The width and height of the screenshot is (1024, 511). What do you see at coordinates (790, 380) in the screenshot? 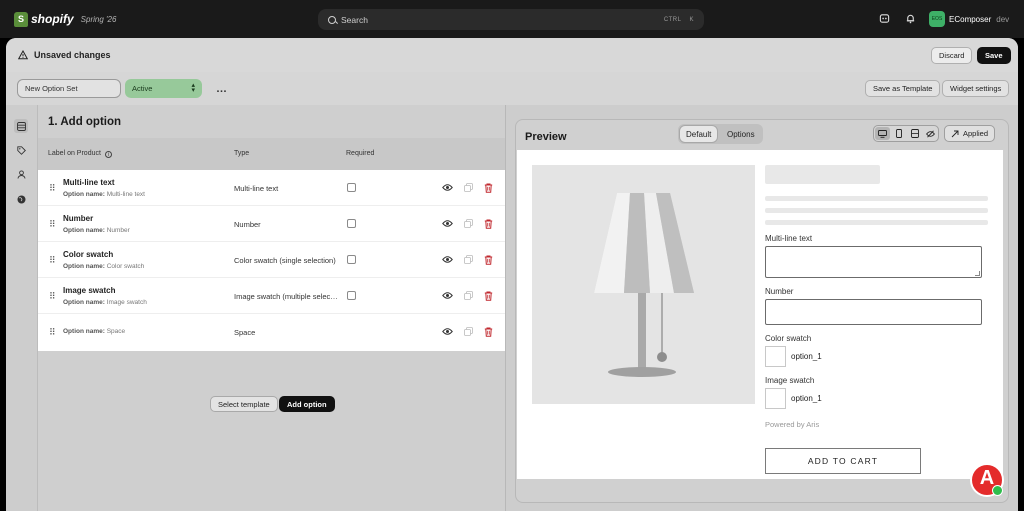
I see `image-swatch-label: Image swatch` at bounding box center [790, 380].